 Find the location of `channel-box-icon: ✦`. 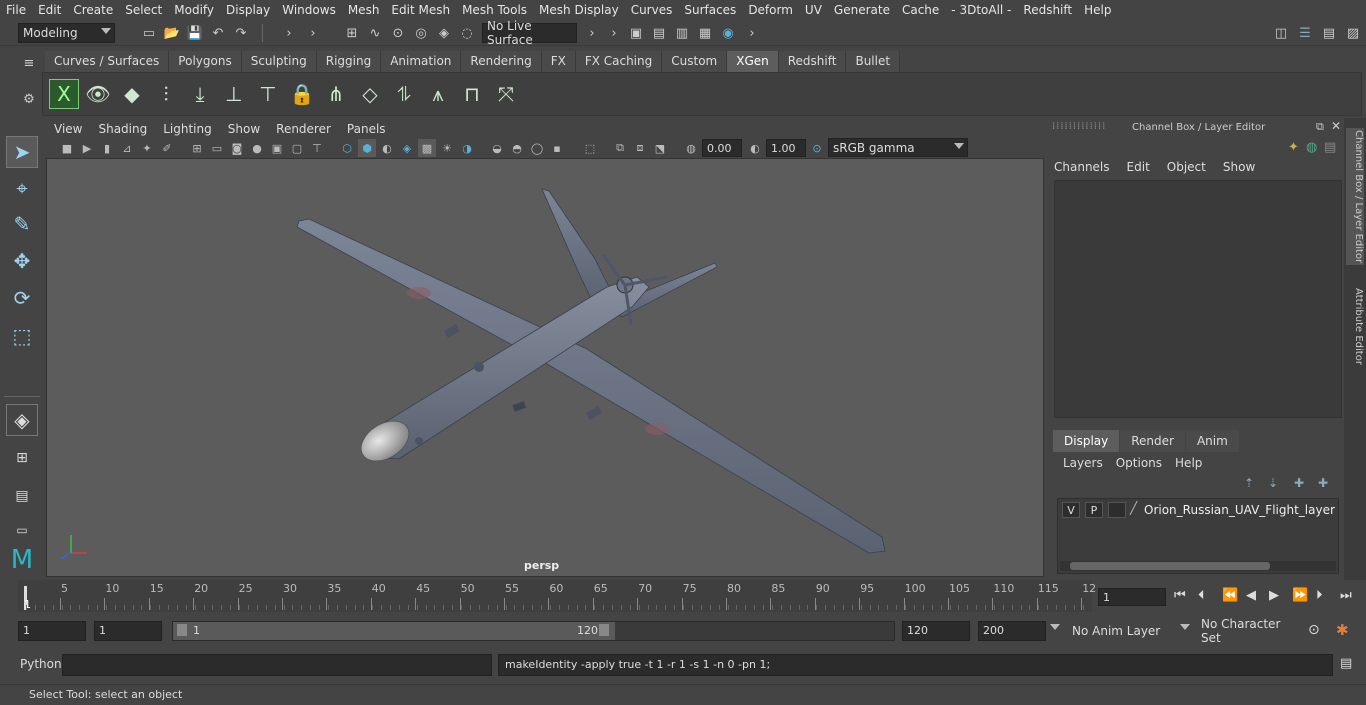

channel-box-icon: ✦ is located at coordinates (1293, 147).